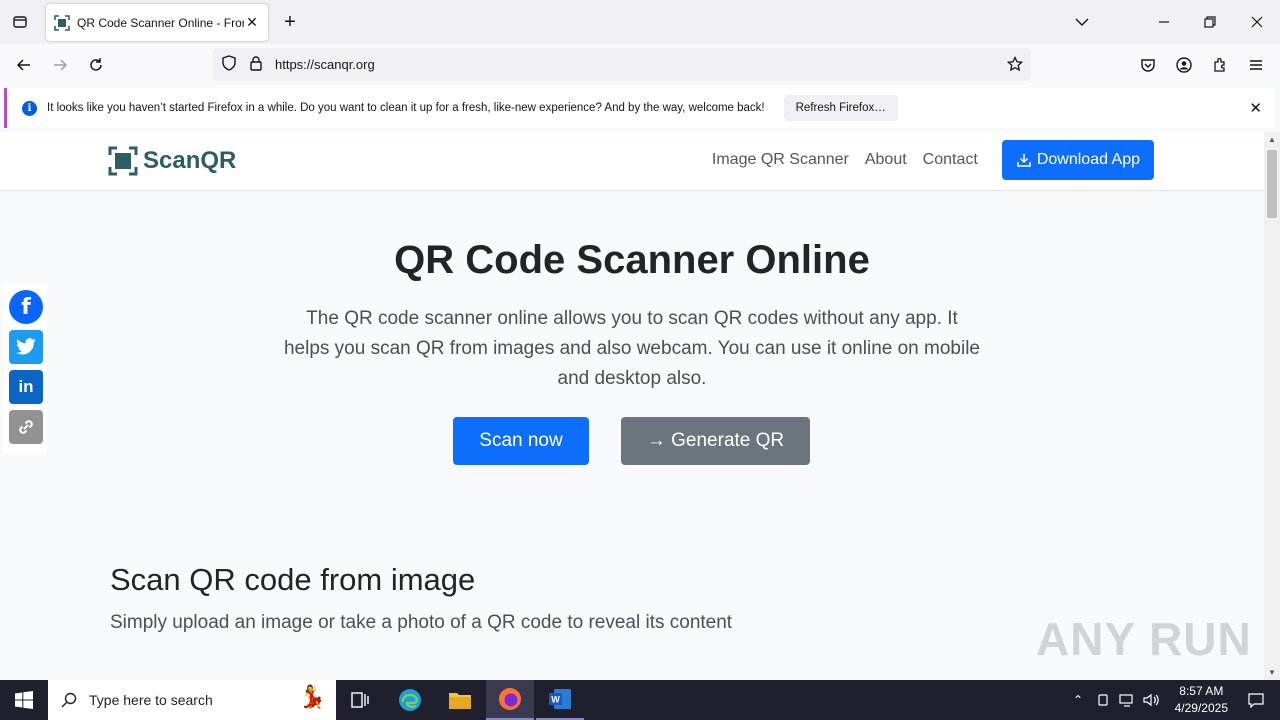 The width and height of the screenshot is (1280, 720). What do you see at coordinates (26, 427) in the screenshot?
I see `copy-link-icon` at bounding box center [26, 427].